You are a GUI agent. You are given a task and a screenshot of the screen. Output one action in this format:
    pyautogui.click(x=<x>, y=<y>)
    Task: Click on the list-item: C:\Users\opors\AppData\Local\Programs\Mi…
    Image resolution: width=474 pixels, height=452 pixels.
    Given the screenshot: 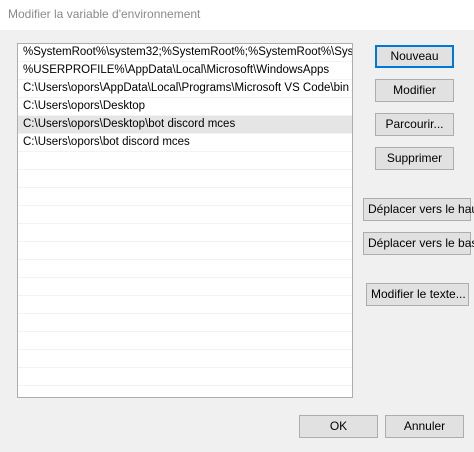 What is the action you would take?
    pyautogui.click(x=185, y=89)
    